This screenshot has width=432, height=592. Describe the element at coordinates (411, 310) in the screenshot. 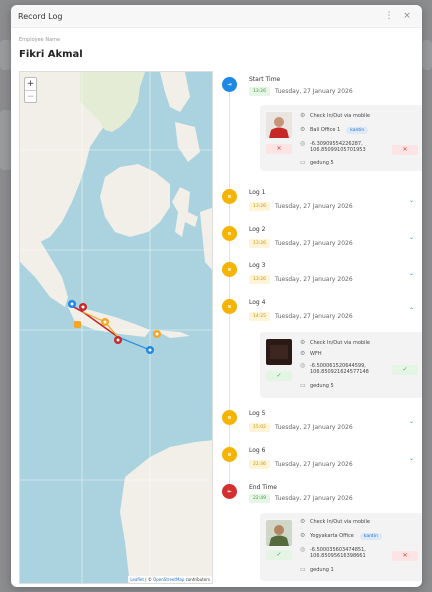

I see `collapse-chevron-icon: ⌃` at that location.